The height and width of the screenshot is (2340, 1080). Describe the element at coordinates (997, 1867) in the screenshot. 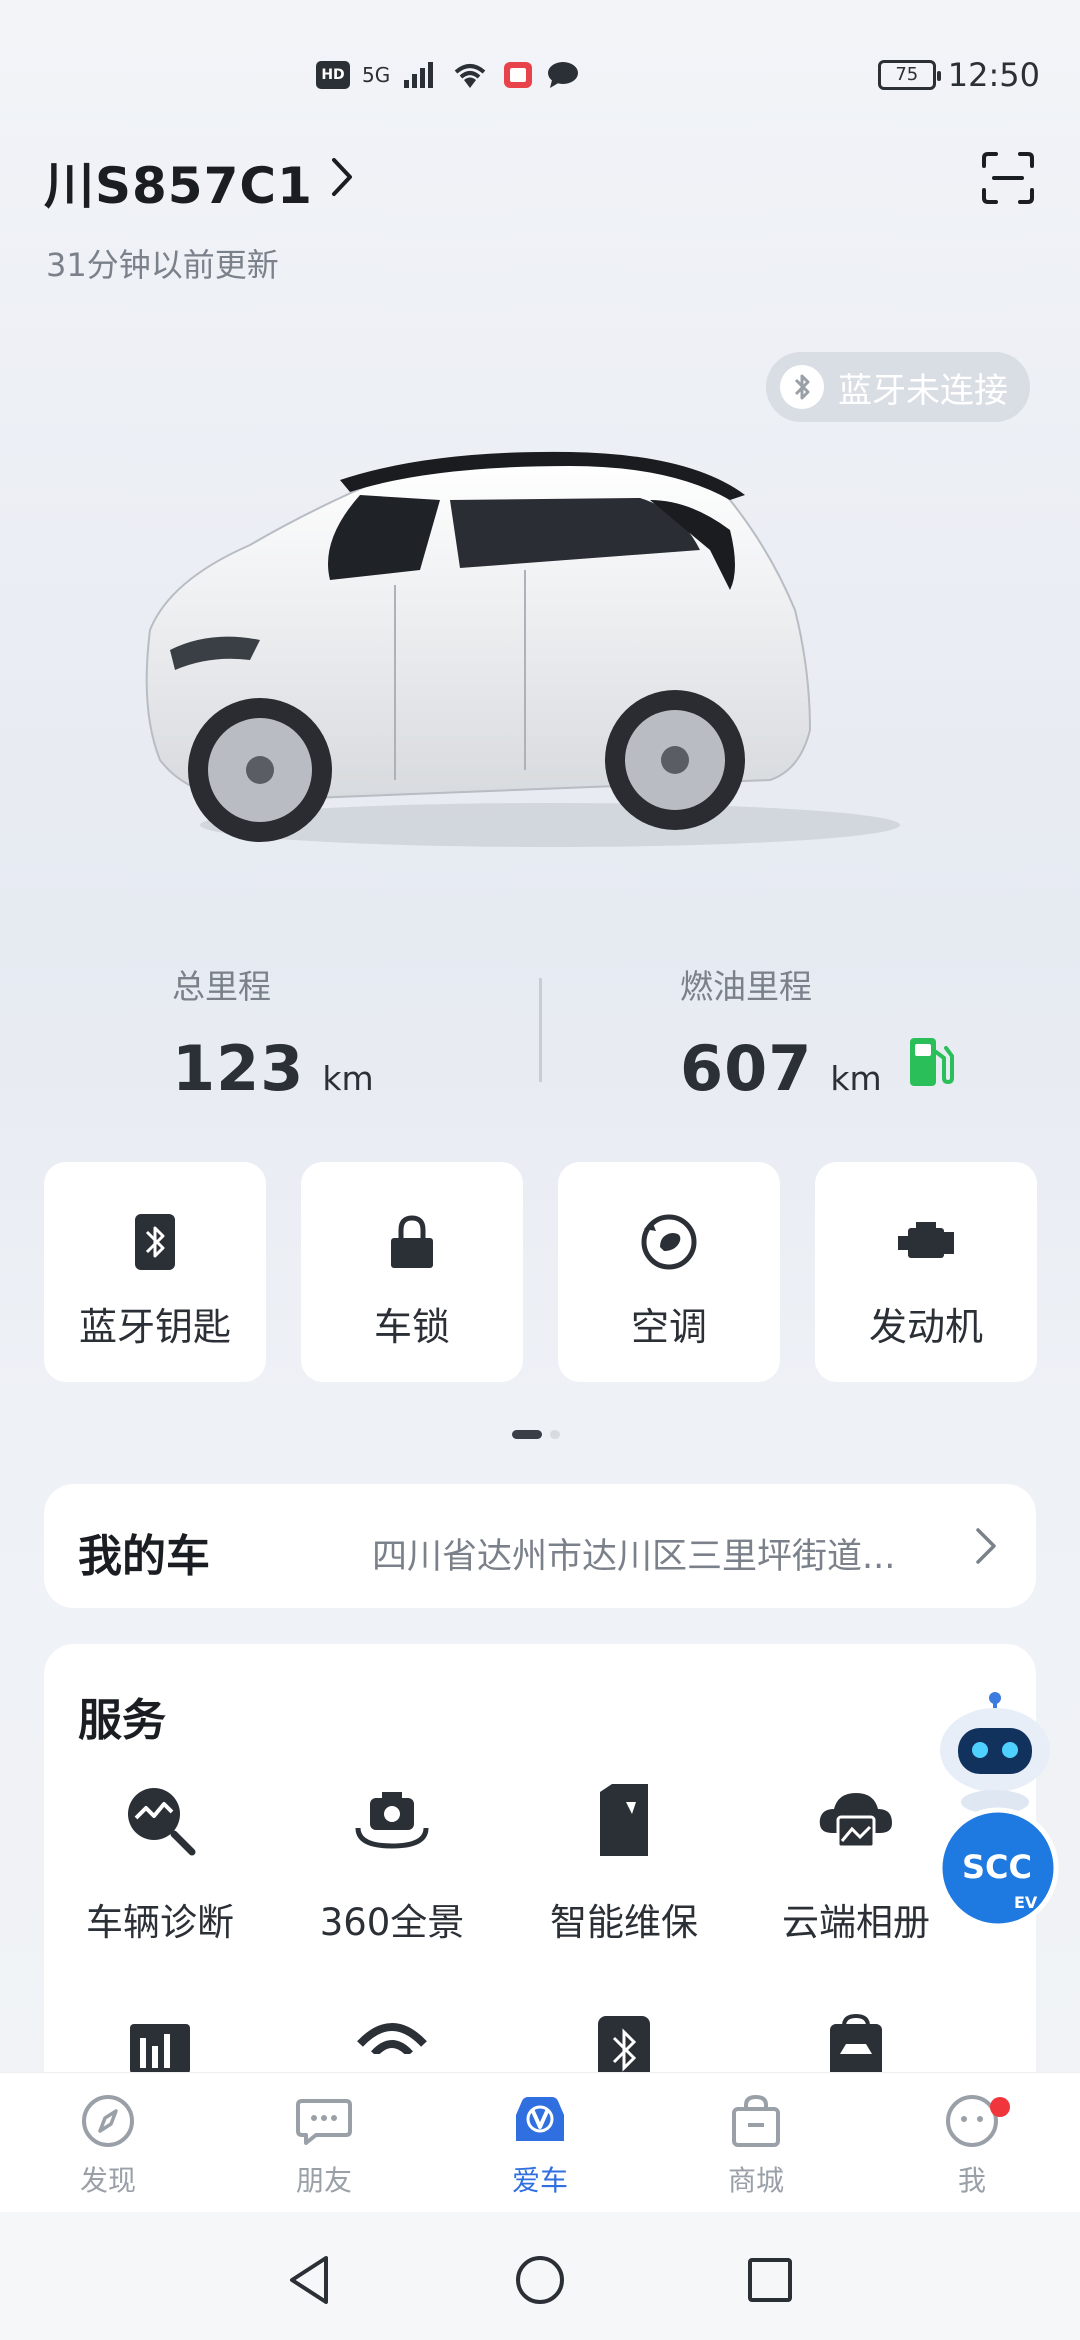

I see `svg-text: SCC` at that location.